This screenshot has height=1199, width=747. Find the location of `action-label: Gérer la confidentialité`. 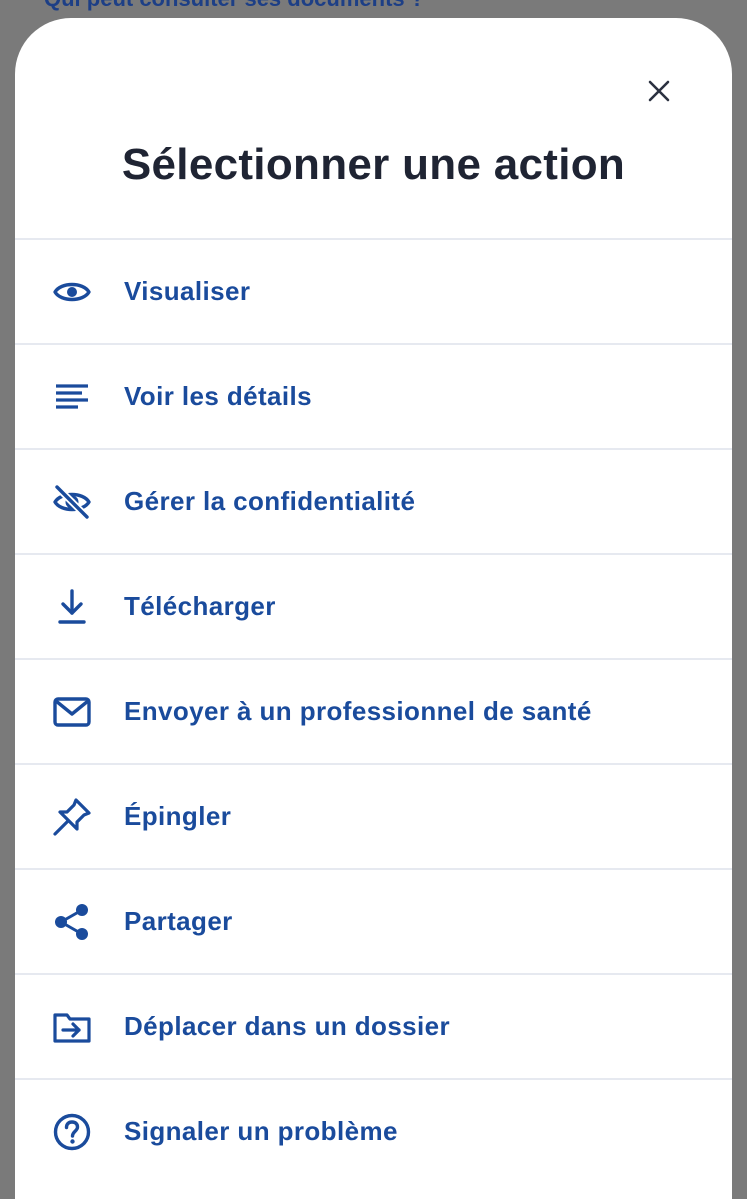

action-label: Gérer la confidentialité is located at coordinates (270, 501).